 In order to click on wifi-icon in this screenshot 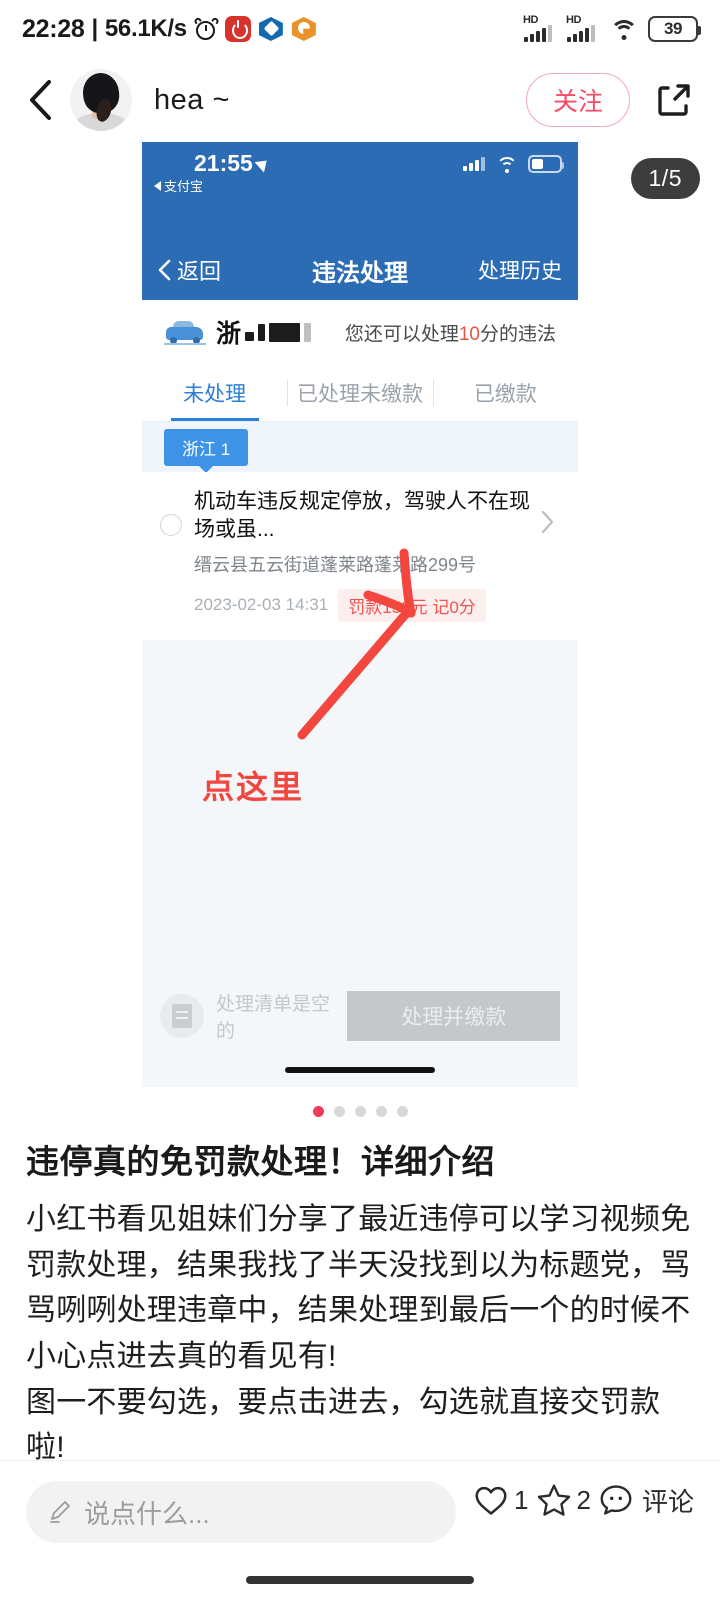, I will do `click(624, 29)`.